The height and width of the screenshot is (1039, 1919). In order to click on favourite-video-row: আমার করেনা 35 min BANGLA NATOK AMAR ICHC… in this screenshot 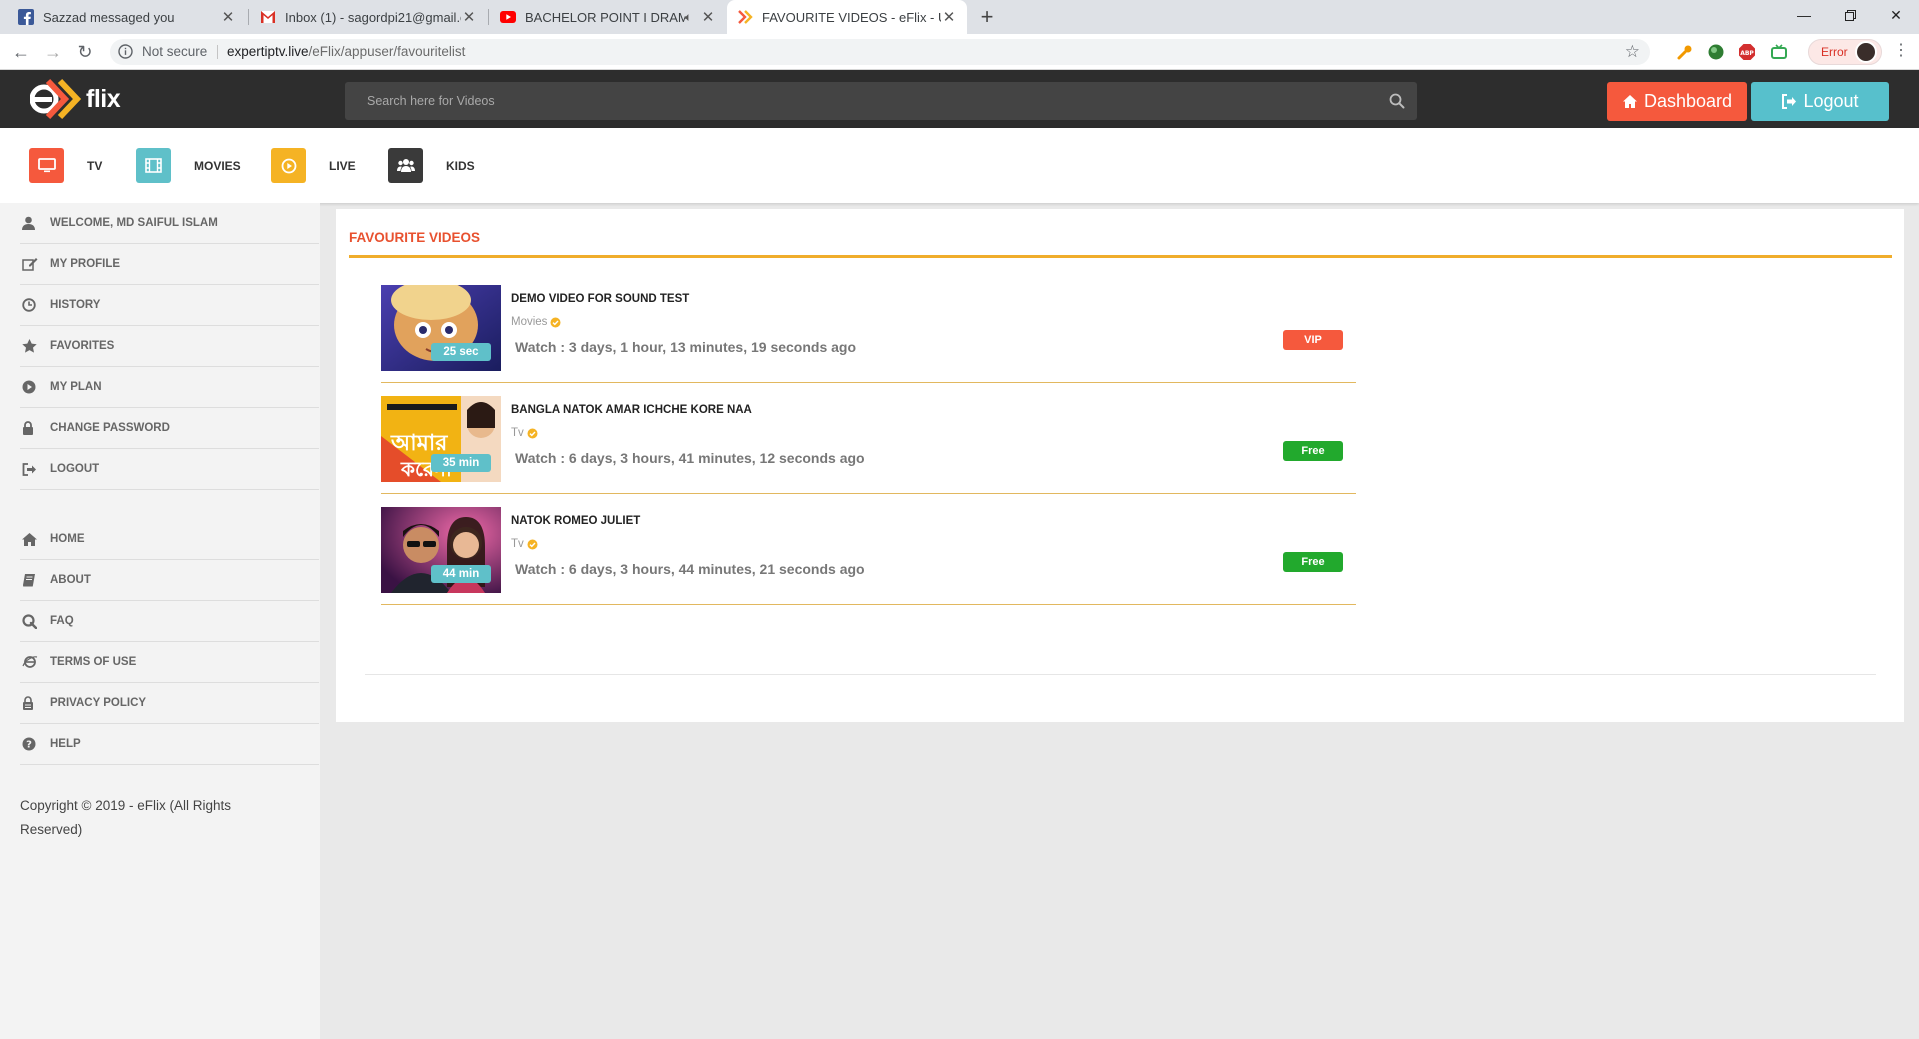, I will do `click(868, 438)`.